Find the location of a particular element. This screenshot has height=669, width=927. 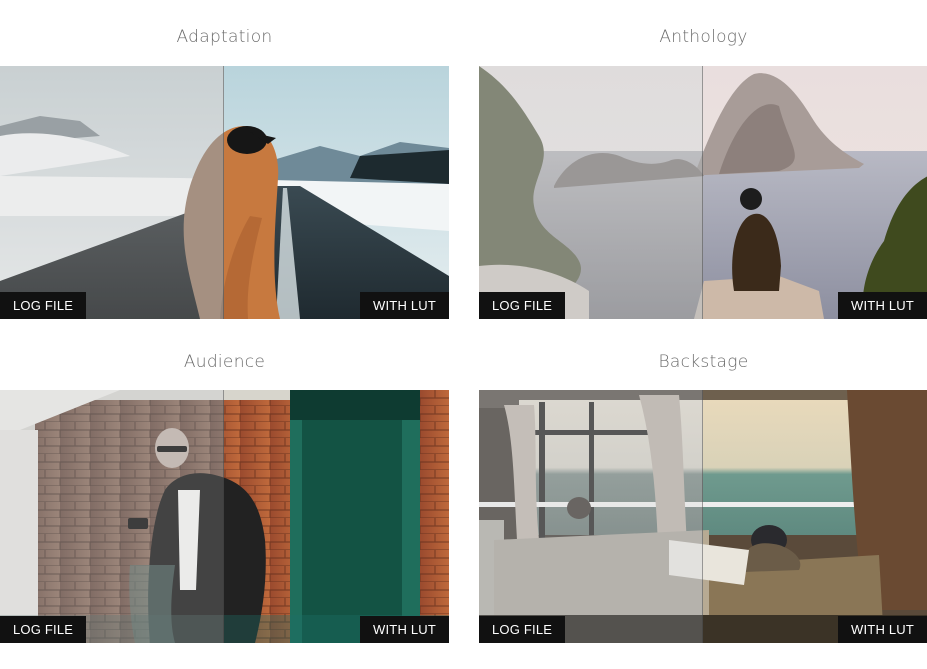

card-title: Audience is located at coordinates (224, 362).